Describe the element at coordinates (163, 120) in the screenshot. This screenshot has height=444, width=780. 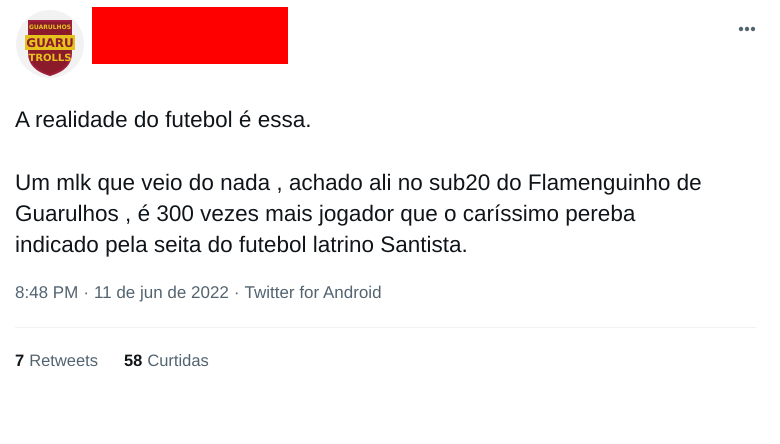
I see `tweet-text: A realidade do futebol é essa.` at that location.